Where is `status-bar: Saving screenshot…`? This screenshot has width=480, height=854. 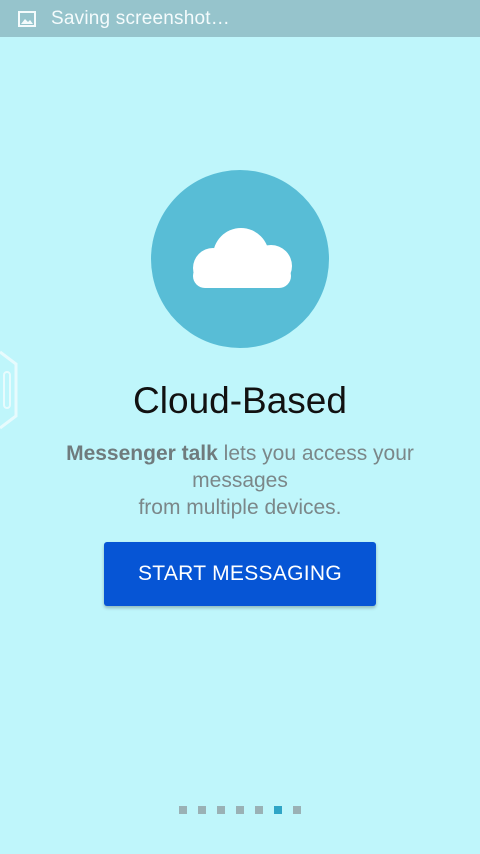 status-bar: Saving screenshot… is located at coordinates (240, 18).